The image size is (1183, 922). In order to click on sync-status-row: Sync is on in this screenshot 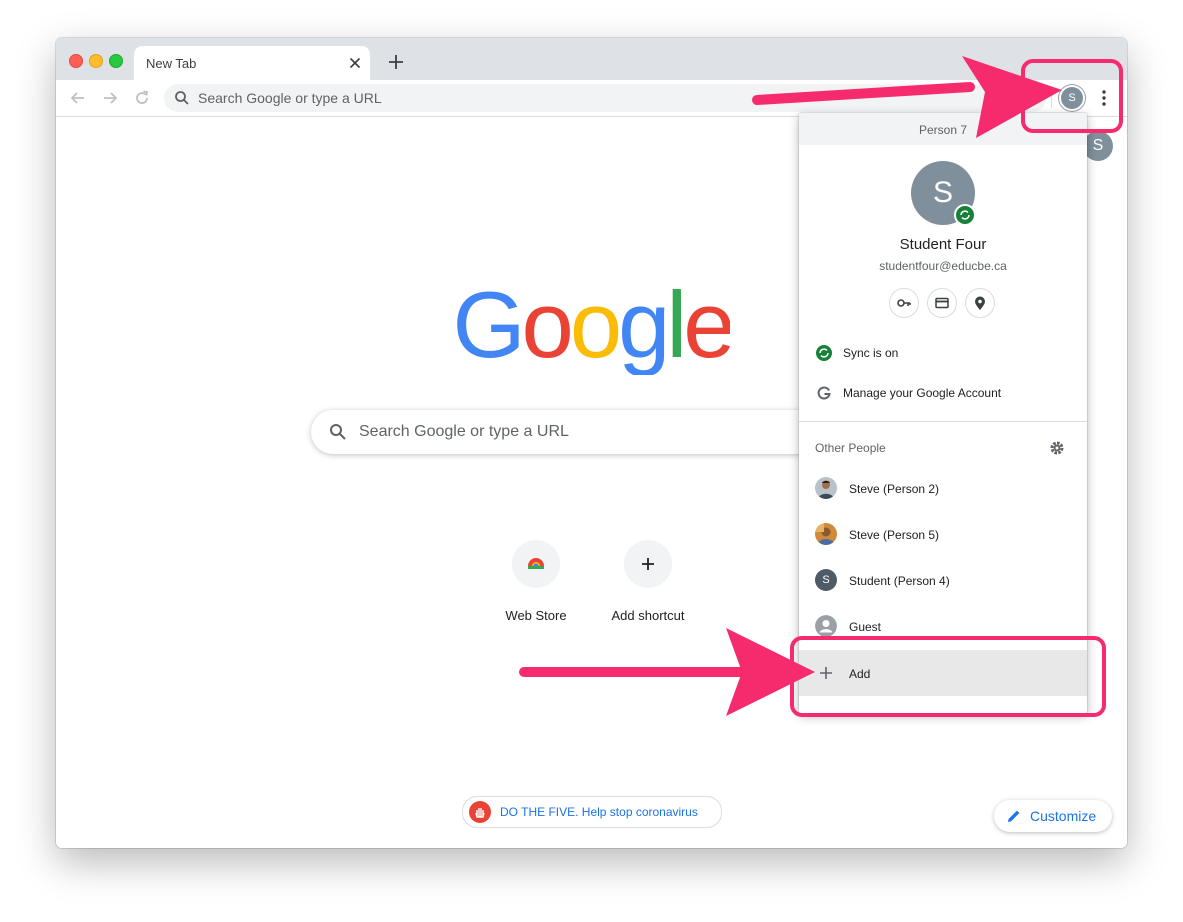, I will do `click(943, 353)`.